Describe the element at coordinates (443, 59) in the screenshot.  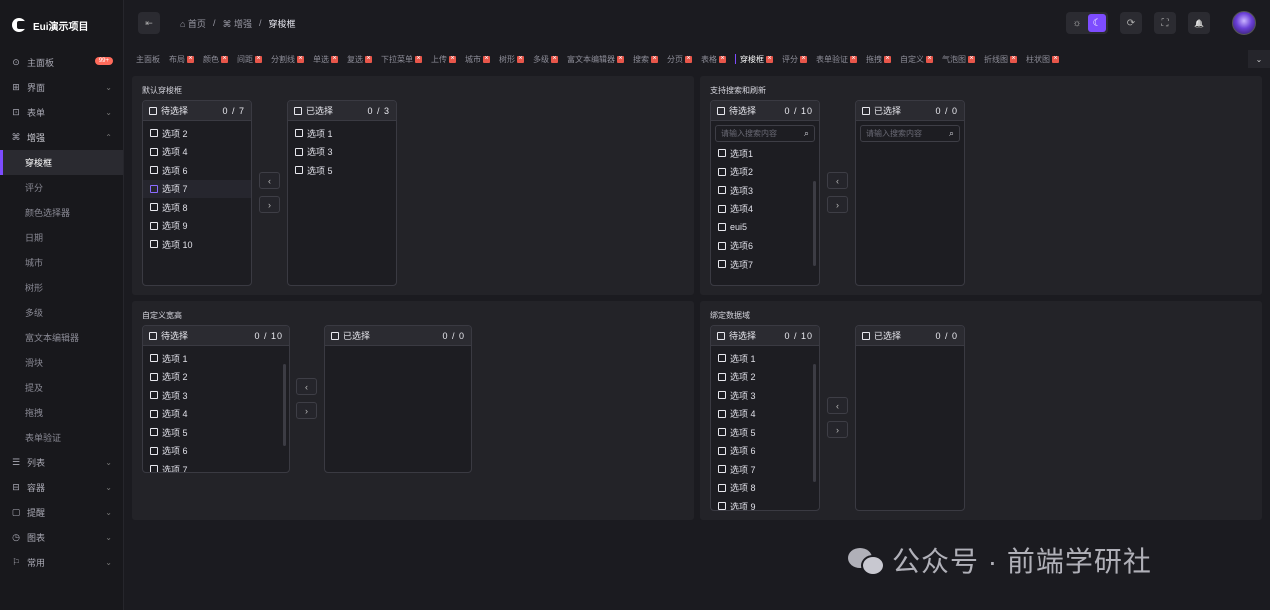
I see `tab-item: 上传` at that location.